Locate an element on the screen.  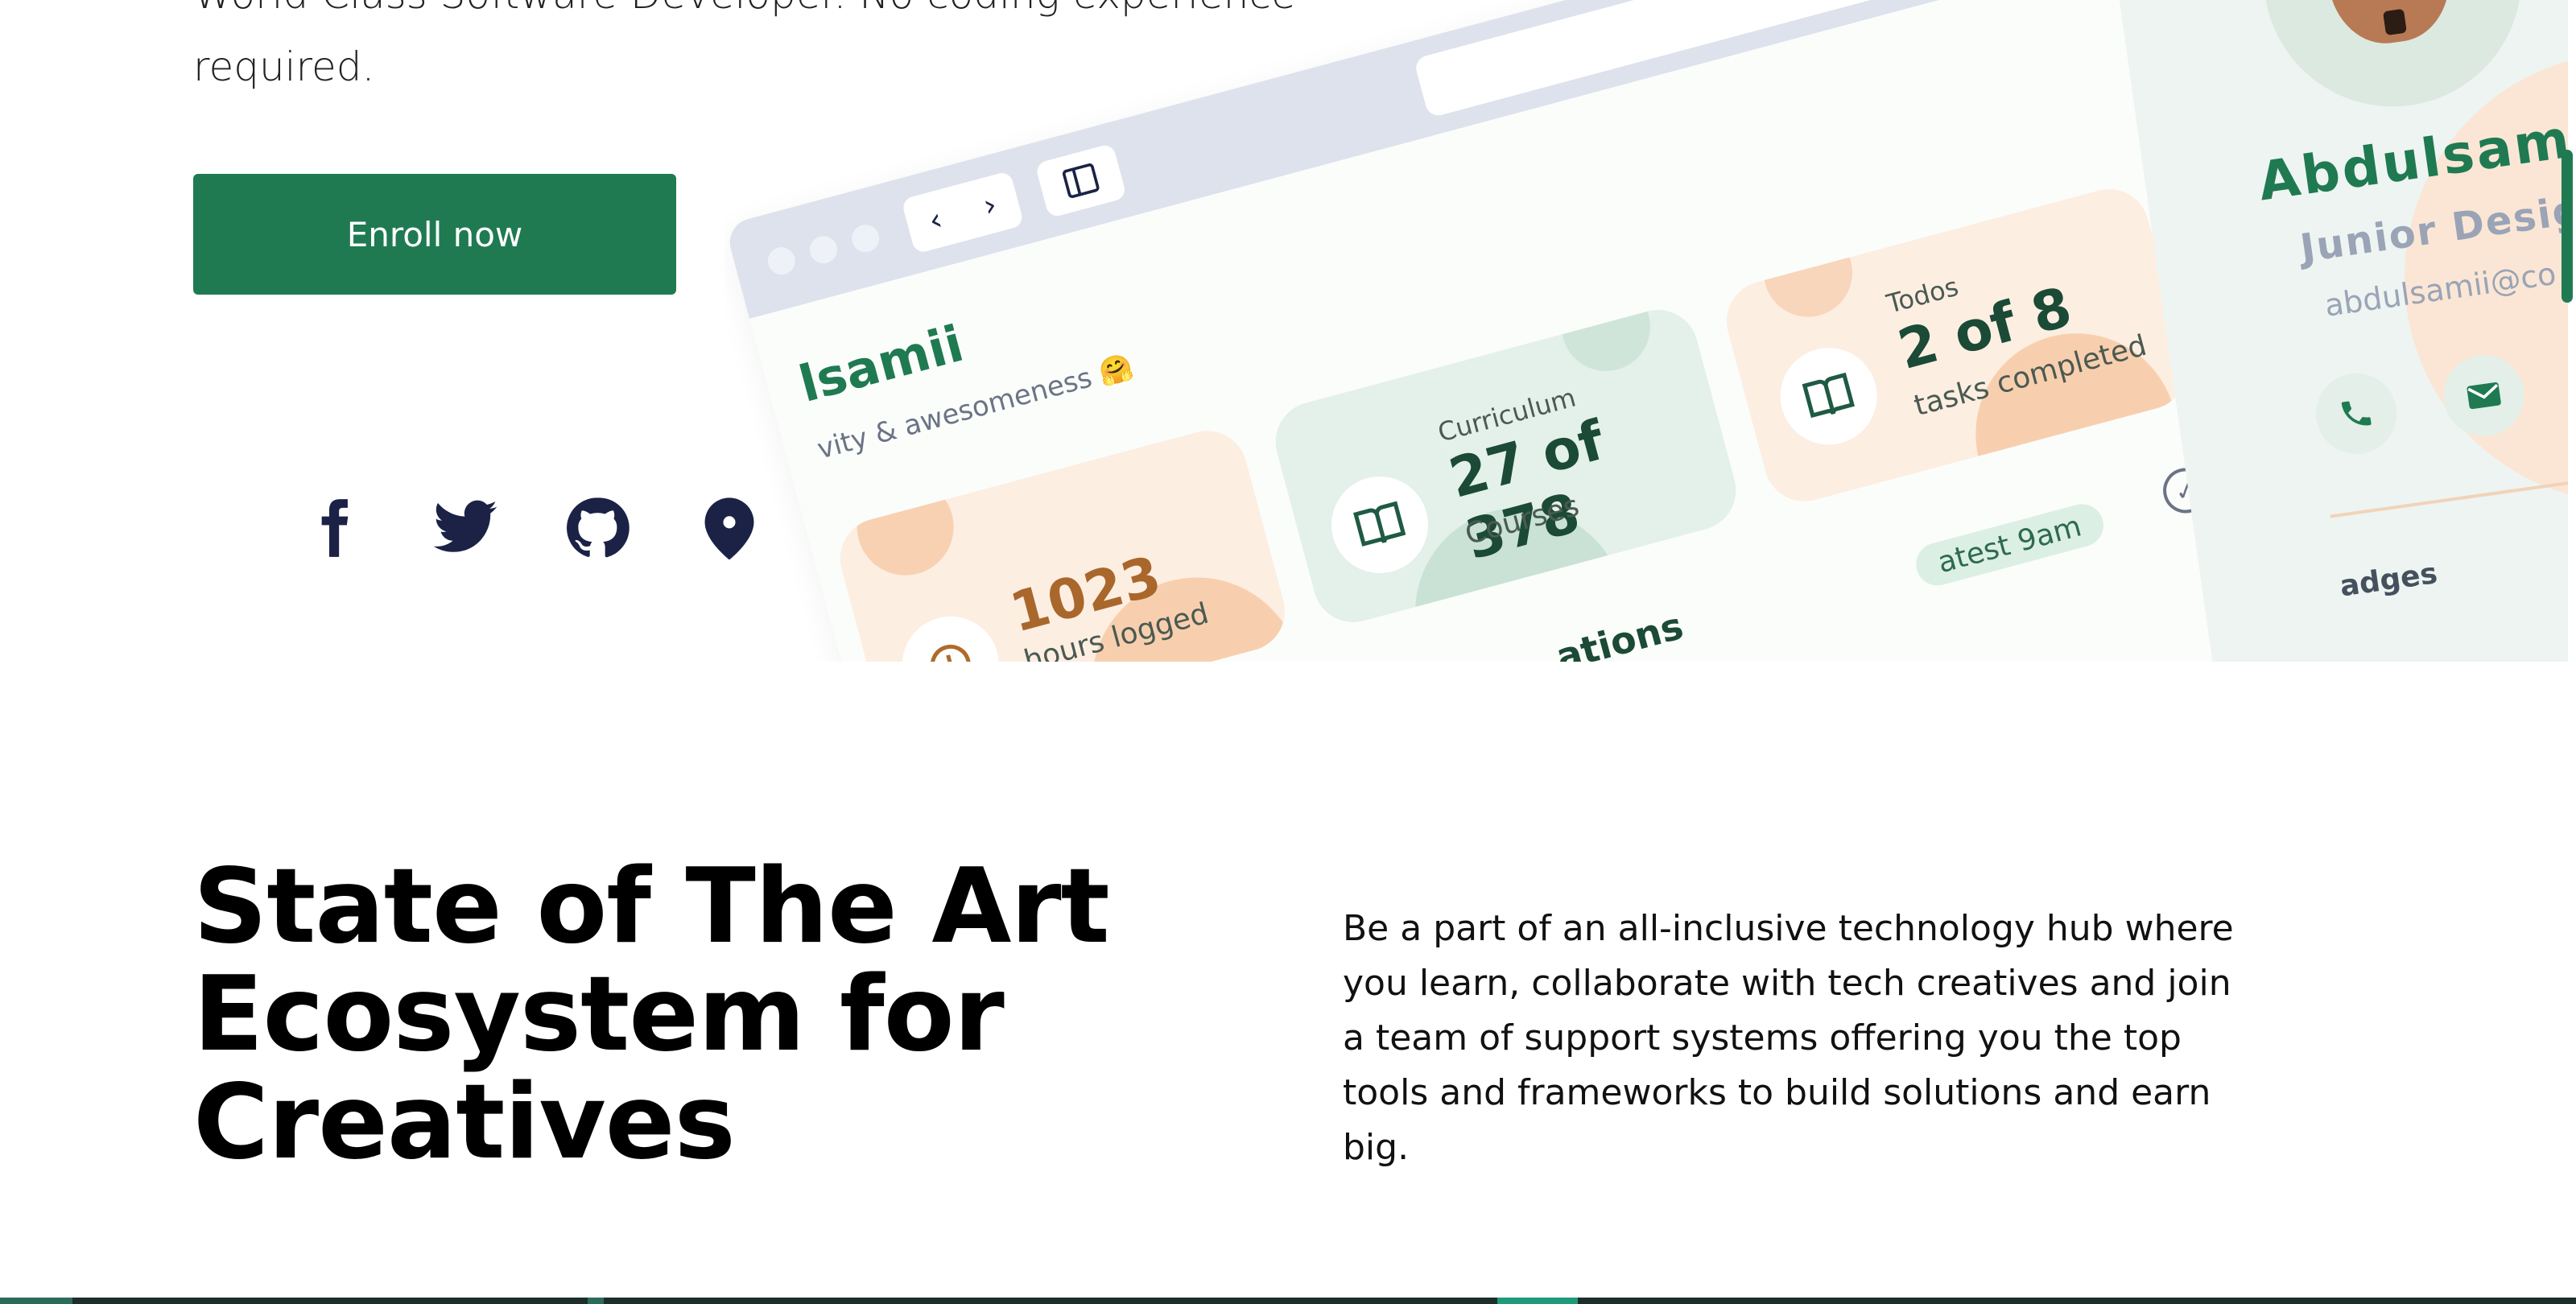
phone-icon is located at coordinates (2356, 414).